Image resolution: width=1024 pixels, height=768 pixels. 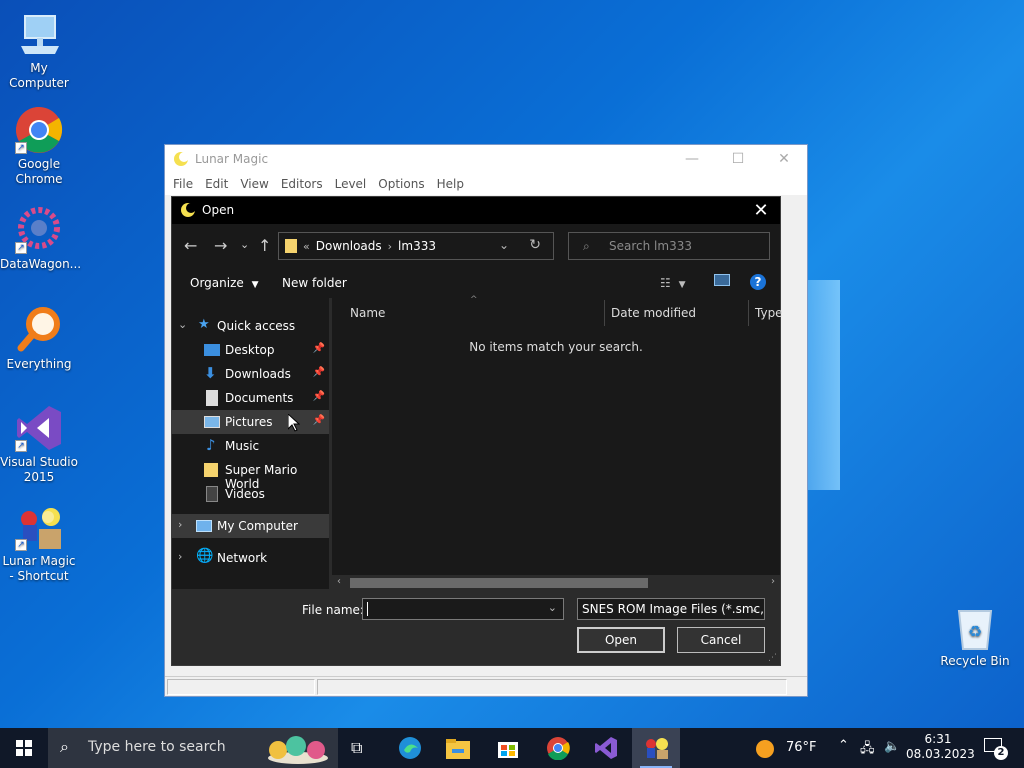 I want to click on taskbar-lunar-magic, so click(x=656, y=748).